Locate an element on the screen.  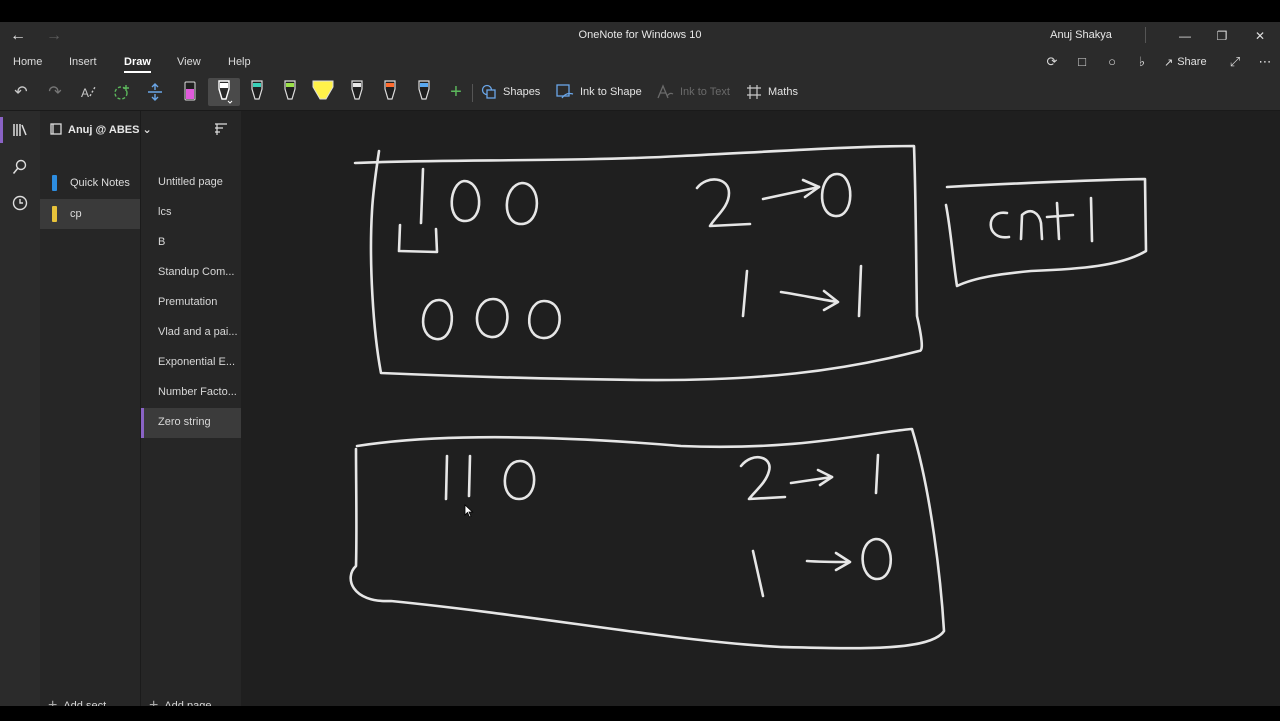
undo-icon: ↶ is located at coordinates (21, 92).